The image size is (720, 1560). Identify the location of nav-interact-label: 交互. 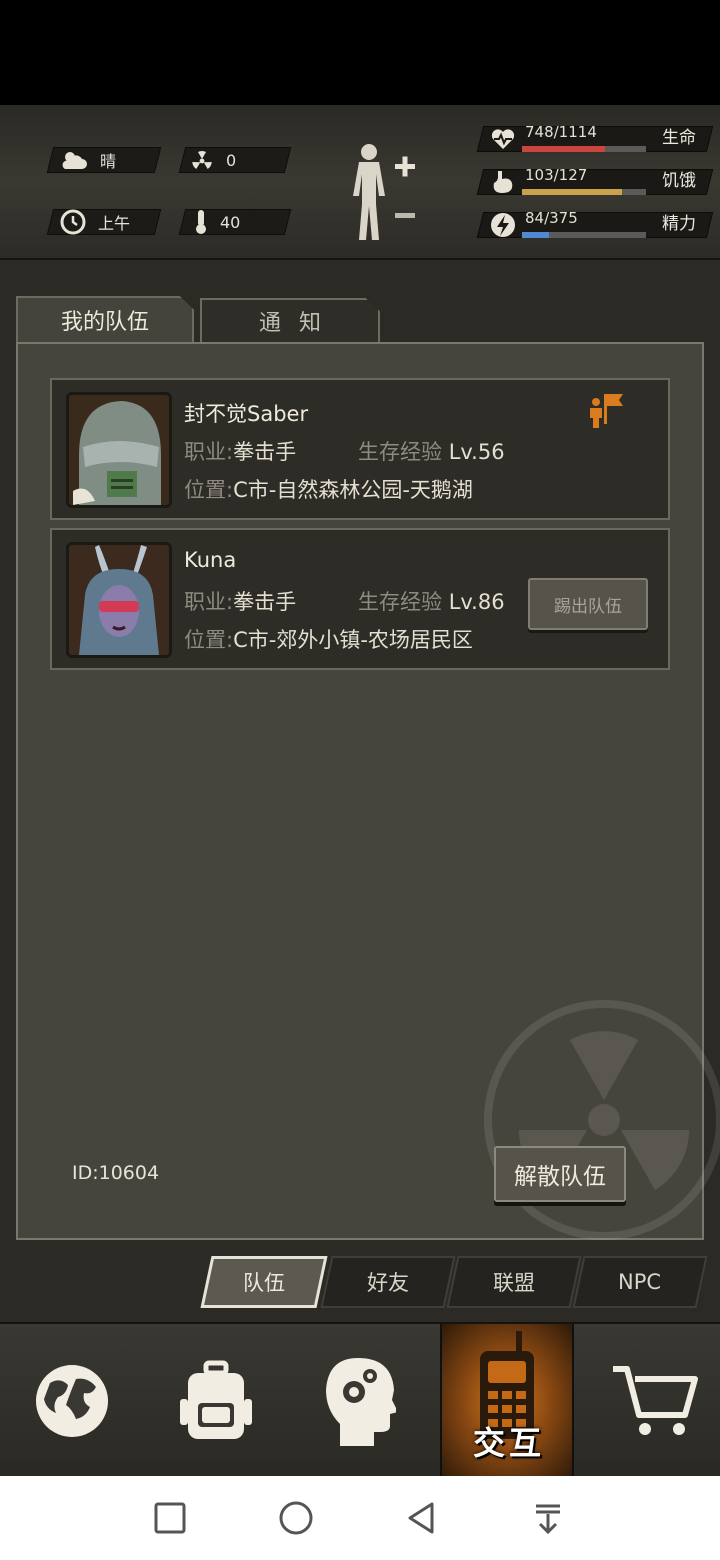
(508, 1443).